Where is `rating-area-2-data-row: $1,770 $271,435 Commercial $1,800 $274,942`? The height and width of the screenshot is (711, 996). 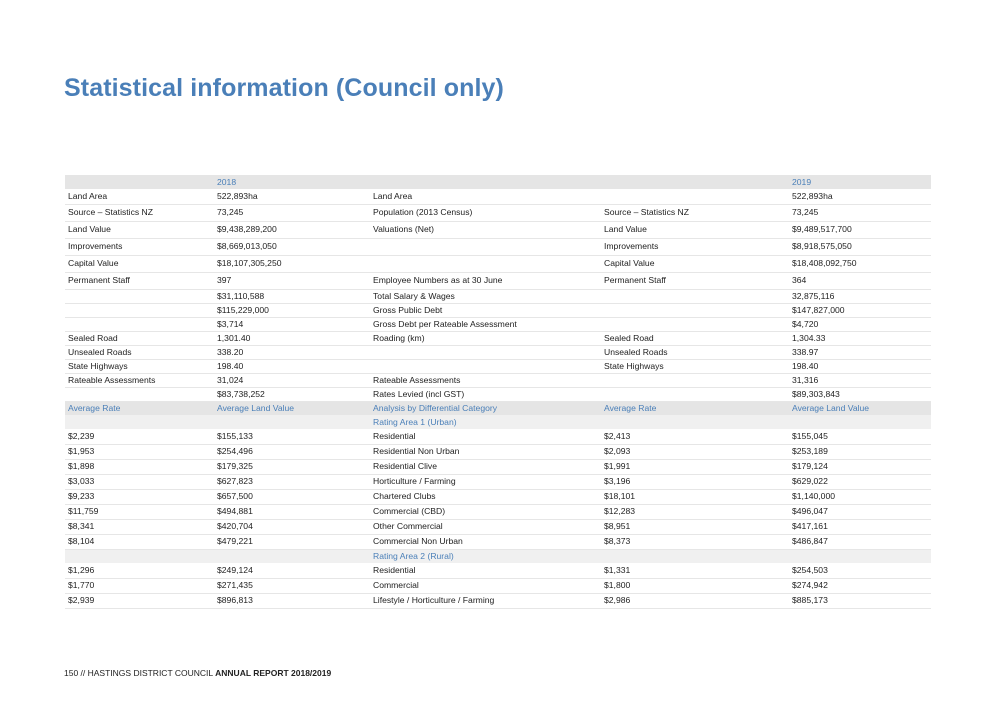
rating-area-2-data-row: $1,770 $271,435 Commercial $1,800 $274,942 is located at coordinates (498, 586).